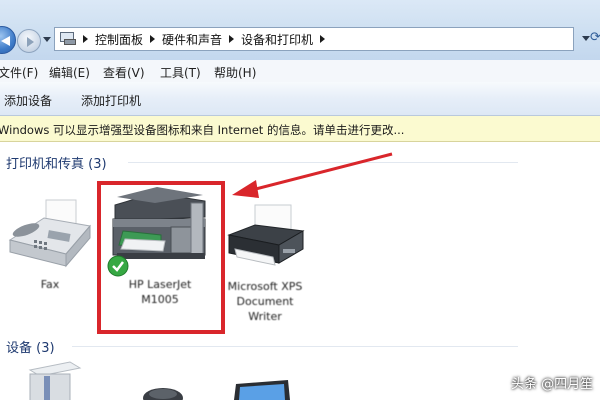 The width and height of the screenshot is (600, 400). Describe the element at coordinates (235, 72) in the screenshot. I see `menu-help: 帮助(H)` at that location.